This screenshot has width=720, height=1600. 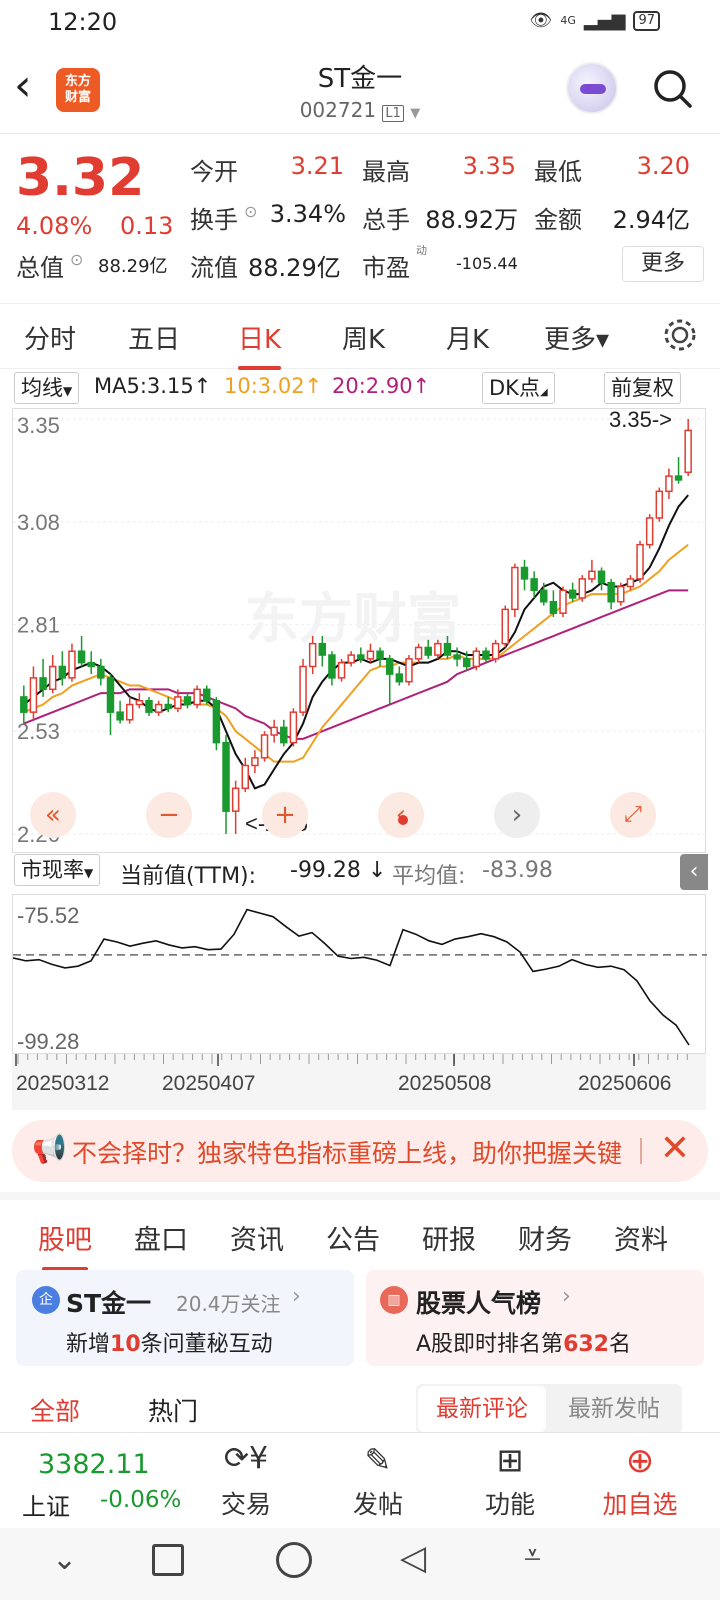 I want to click on collapse-chevron-icon: ‹, so click(x=694, y=872).